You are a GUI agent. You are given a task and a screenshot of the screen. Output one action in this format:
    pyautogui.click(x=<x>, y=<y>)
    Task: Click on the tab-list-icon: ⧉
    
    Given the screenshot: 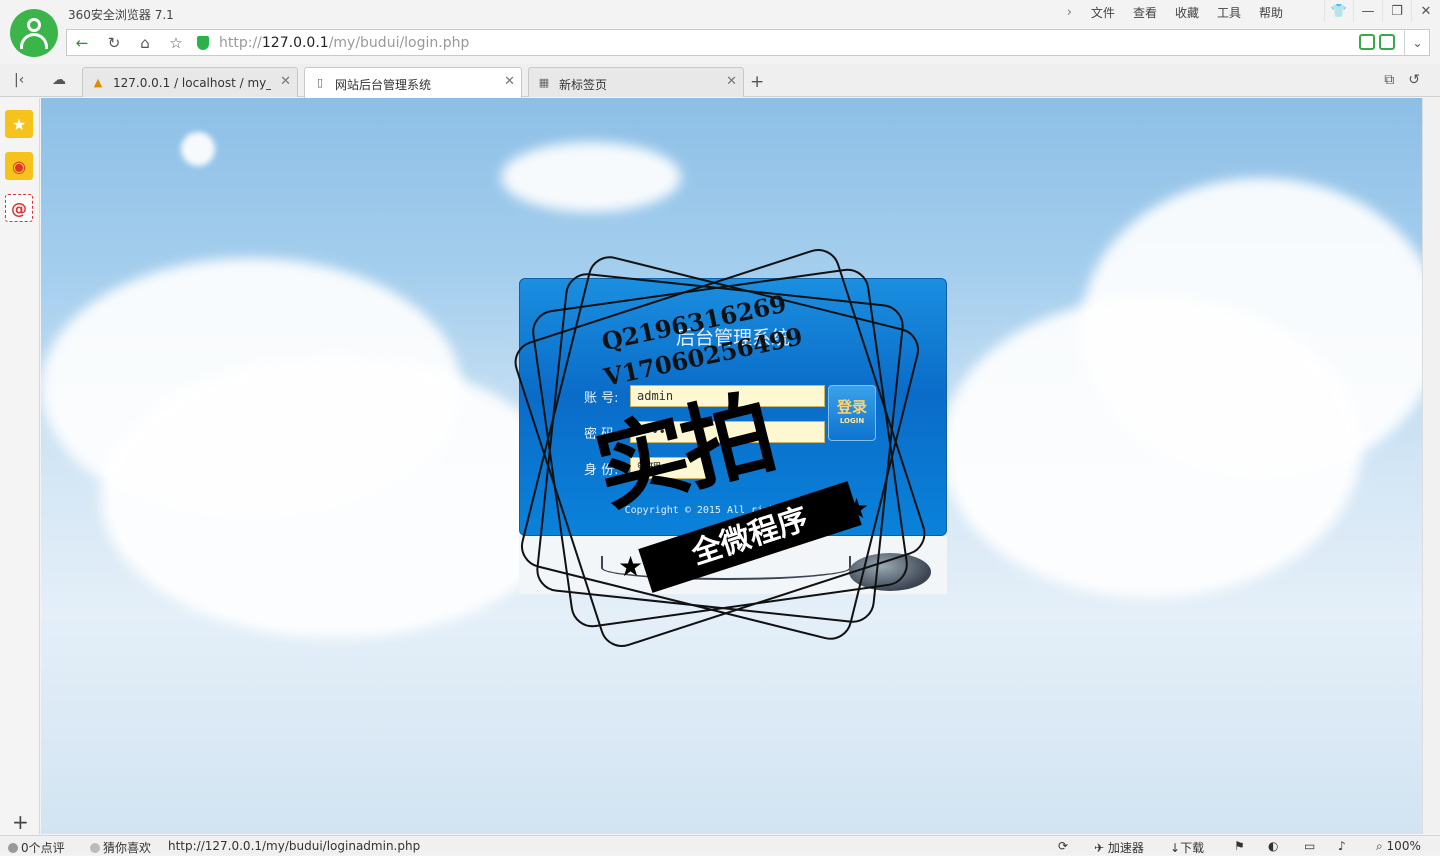 What is the action you would take?
    pyautogui.click(x=1389, y=80)
    